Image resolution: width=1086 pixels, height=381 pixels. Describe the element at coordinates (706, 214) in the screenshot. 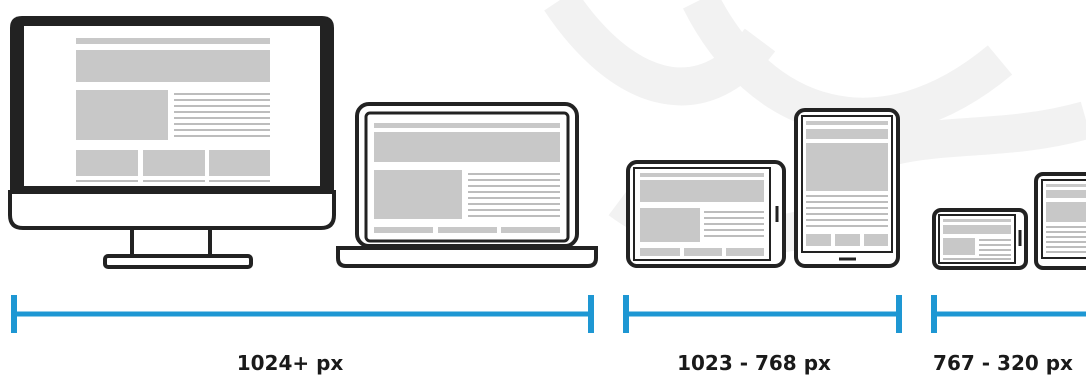

I see `tablet-landscape` at that location.